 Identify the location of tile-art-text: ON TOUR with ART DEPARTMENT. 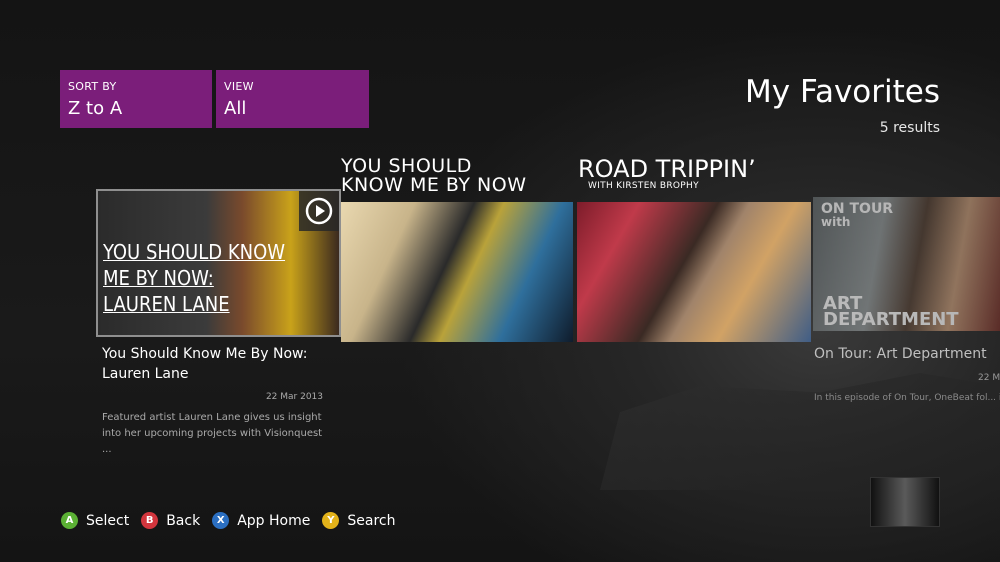
(890, 265).